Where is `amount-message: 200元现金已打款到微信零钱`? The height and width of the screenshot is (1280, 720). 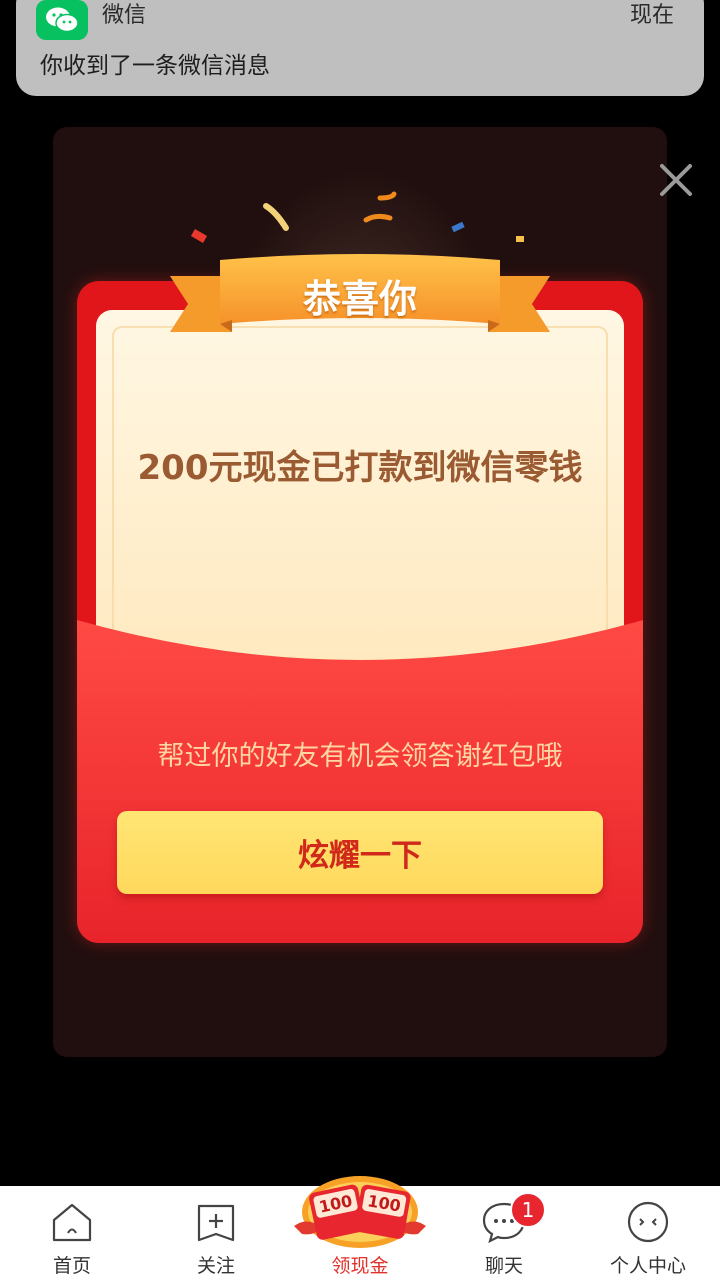
amount-message: 200元现金已打款到微信零钱 is located at coordinates (360, 468).